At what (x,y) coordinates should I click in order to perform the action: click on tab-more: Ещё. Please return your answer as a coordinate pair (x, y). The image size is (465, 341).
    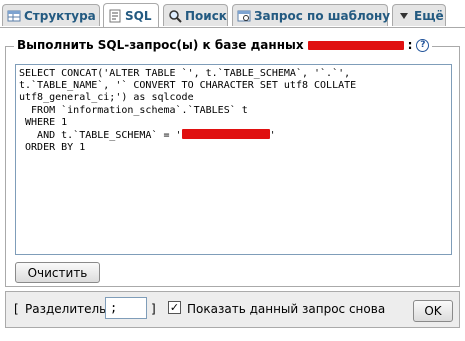
    Looking at the image, I should click on (419, 15).